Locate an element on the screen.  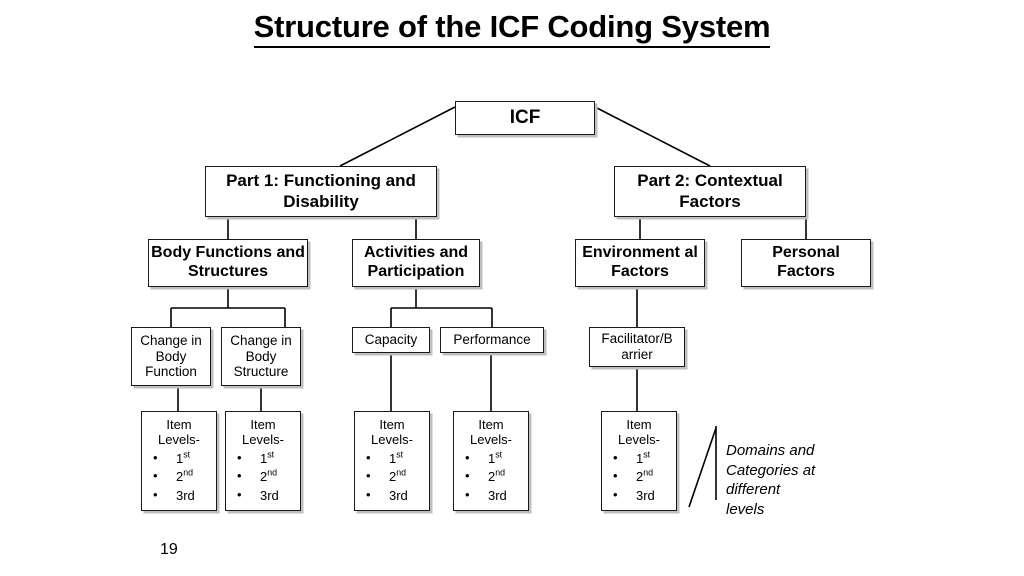
node-item-levels-facilitator: Item Levels- 1st2nd3rd is located at coordinates (639, 461).